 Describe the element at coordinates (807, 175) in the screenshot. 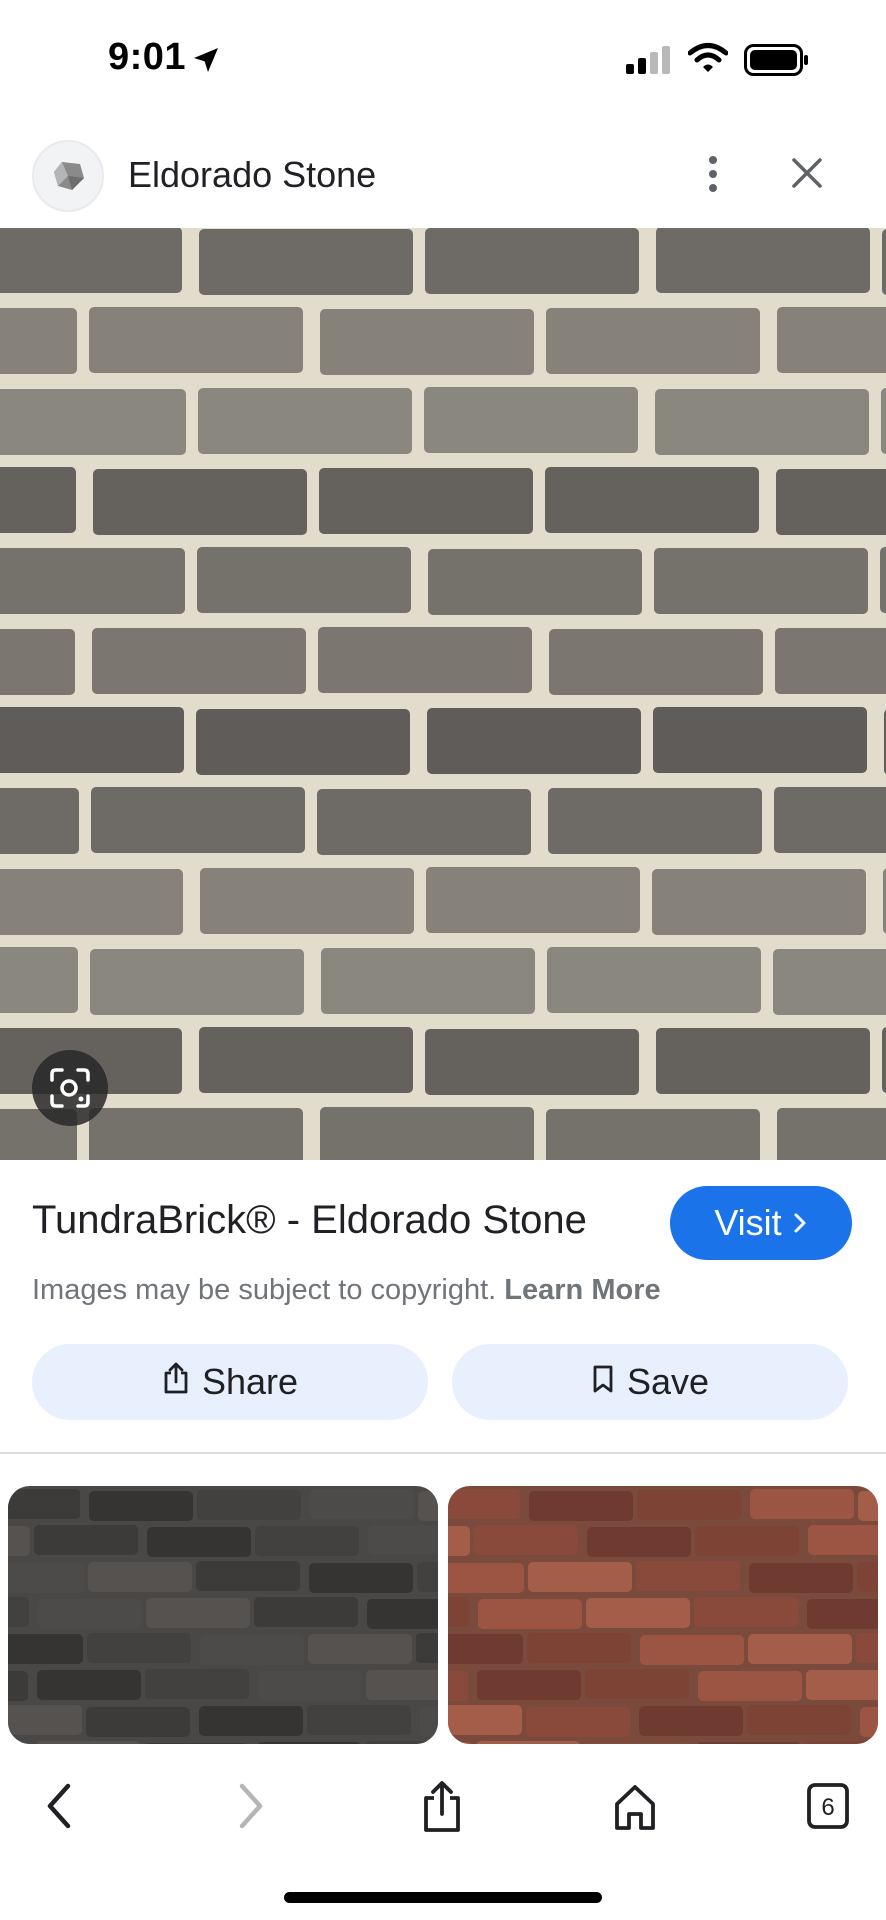

I see `close-icon` at that location.